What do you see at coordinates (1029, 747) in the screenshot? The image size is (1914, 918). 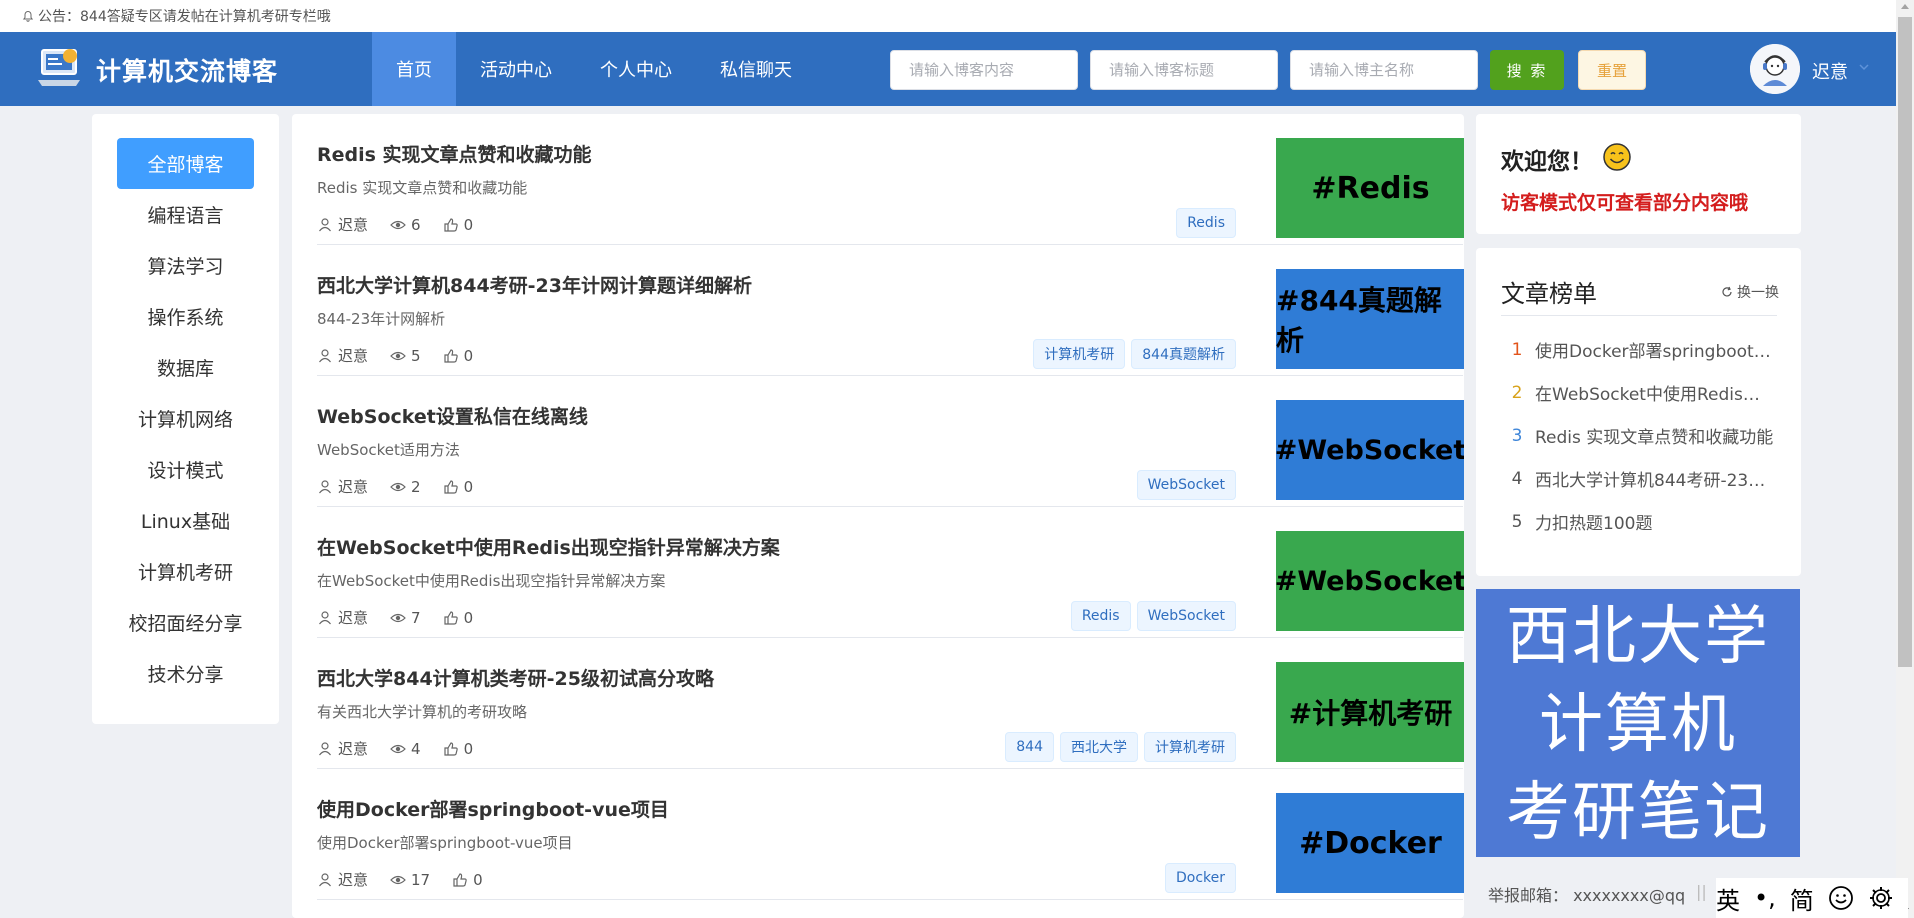 I see `tag: 844` at bounding box center [1029, 747].